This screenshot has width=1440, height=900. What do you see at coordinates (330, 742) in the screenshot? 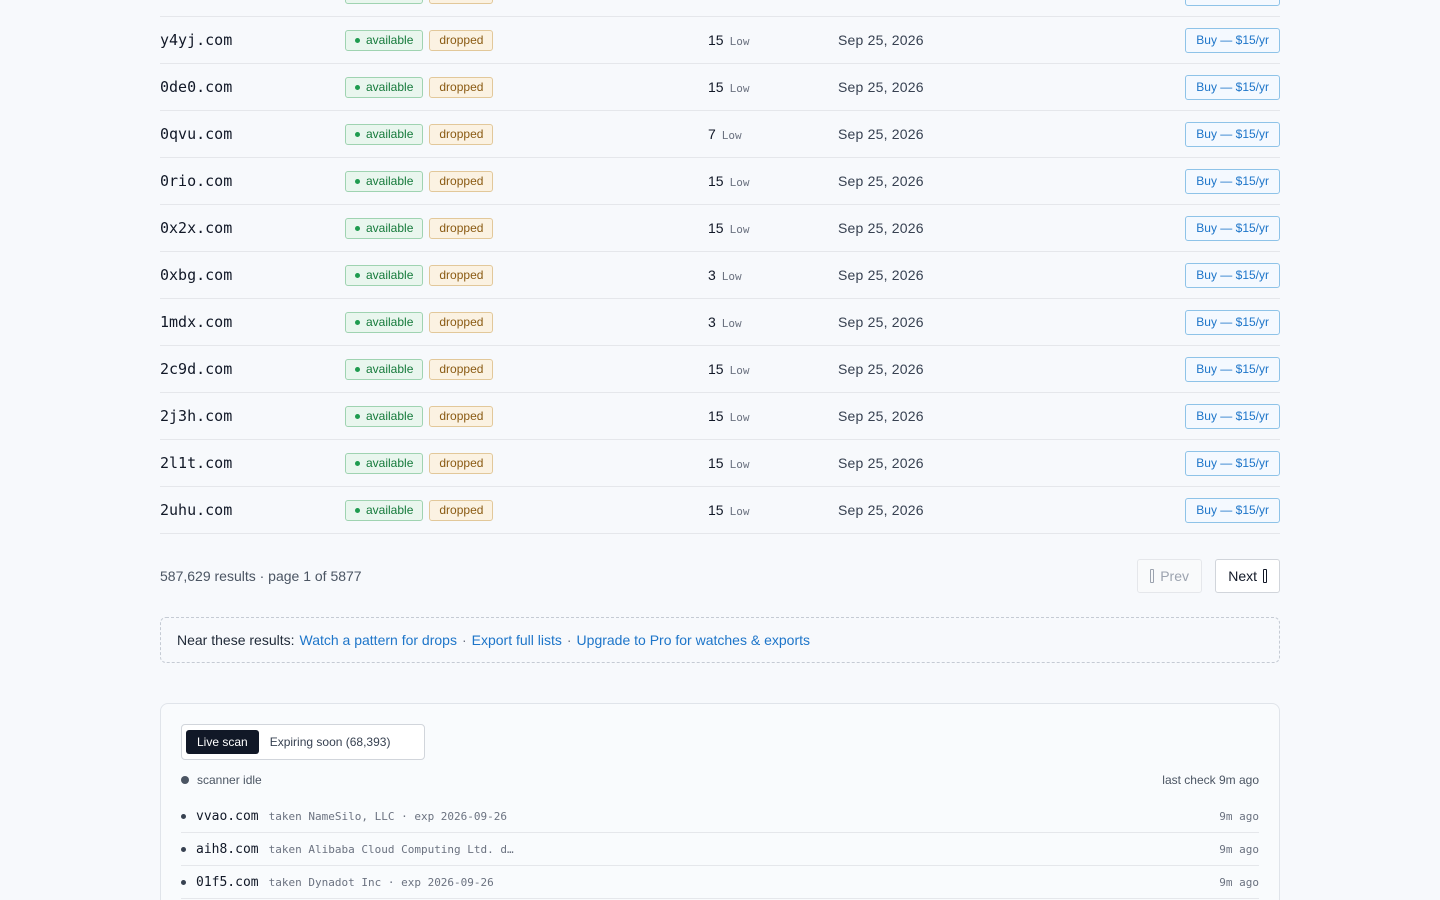
I see `tab-expiring-soon: Expiring soon (68,393)` at bounding box center [330, 742].